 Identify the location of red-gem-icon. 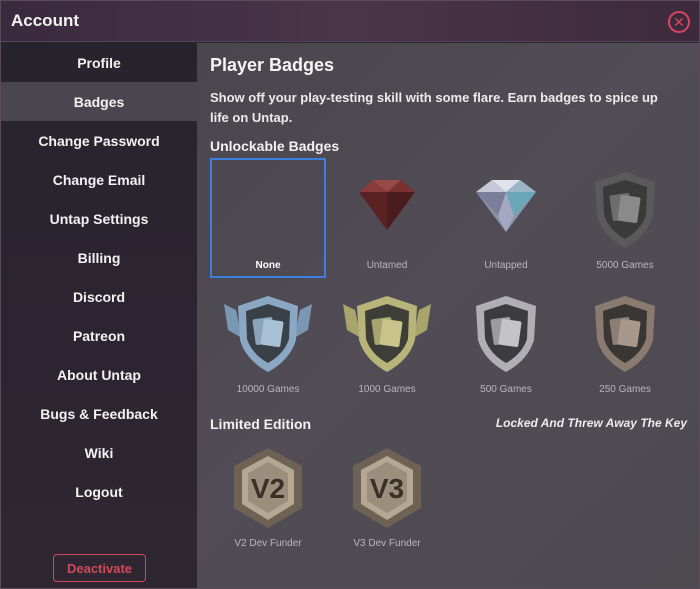
(387, 205).